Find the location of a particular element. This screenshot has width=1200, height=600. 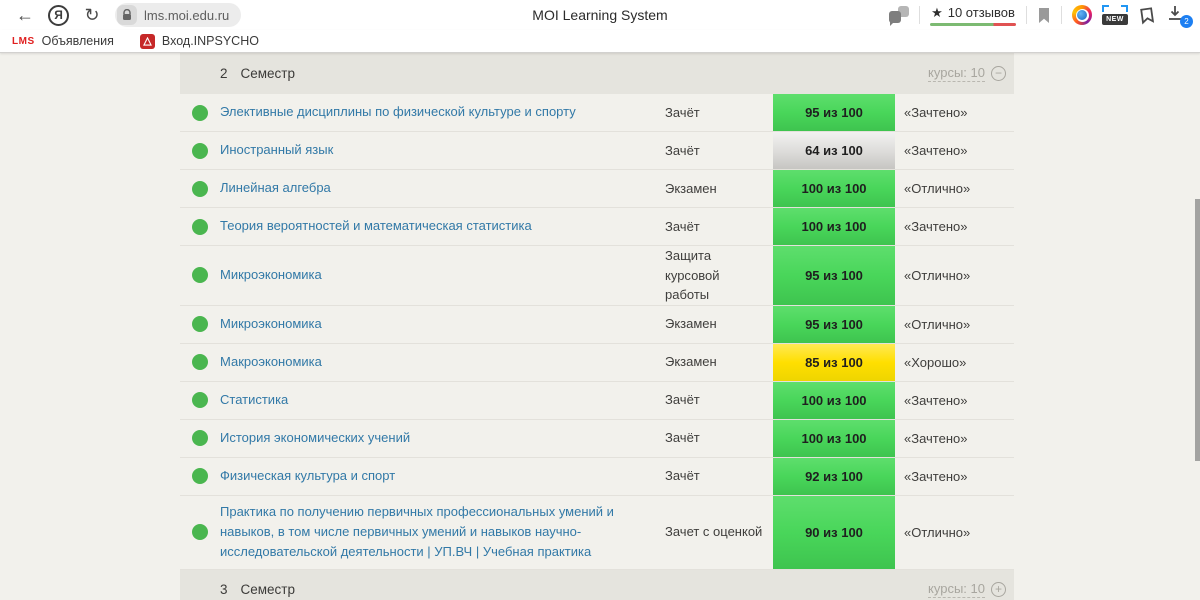

score-badge: 85 из 100 is located at coordinates (834, 362).